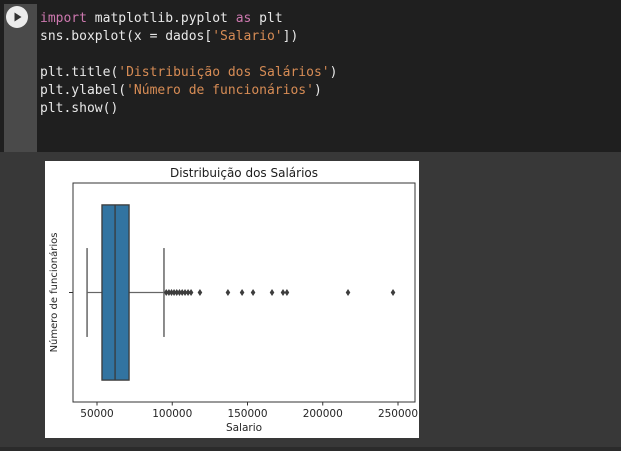 This screenshot has height=451, width=621. Describe the element at coordinates (83, 90) in the screenshot. I see `code-token-pl: plt.ylabel(` at that location.